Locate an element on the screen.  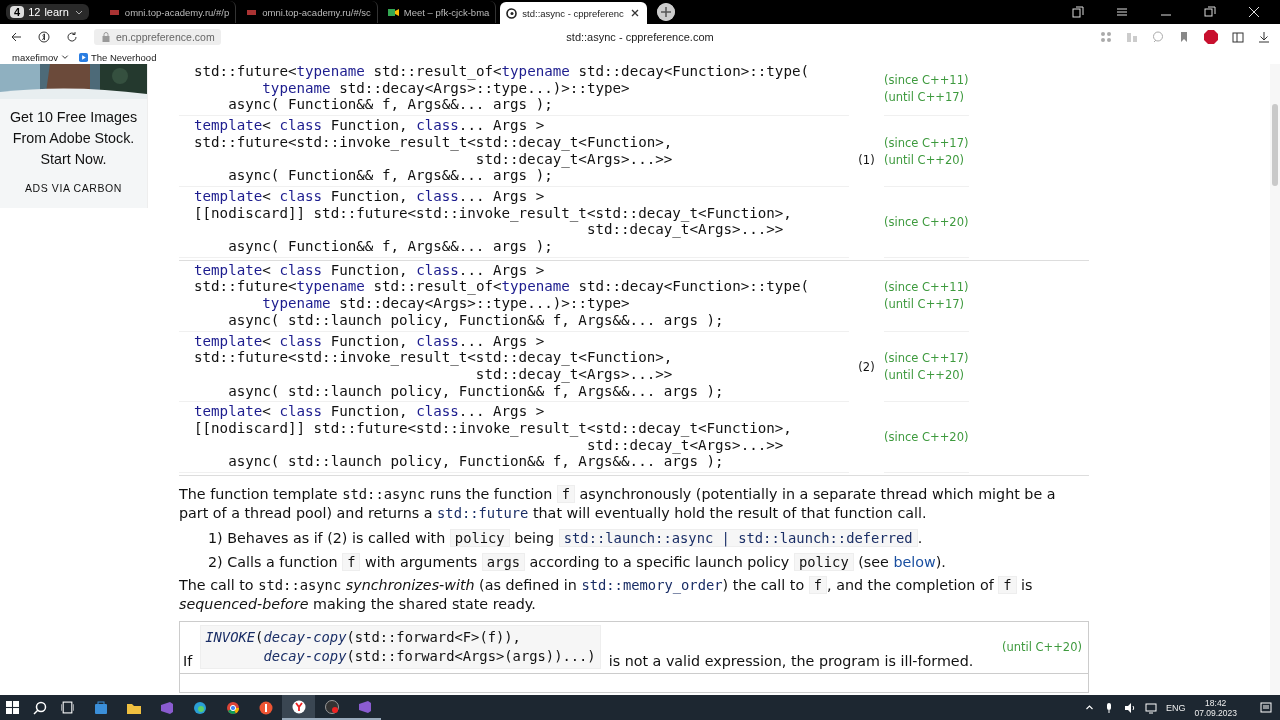
chrome-icon is located at coordinates (232, 707).